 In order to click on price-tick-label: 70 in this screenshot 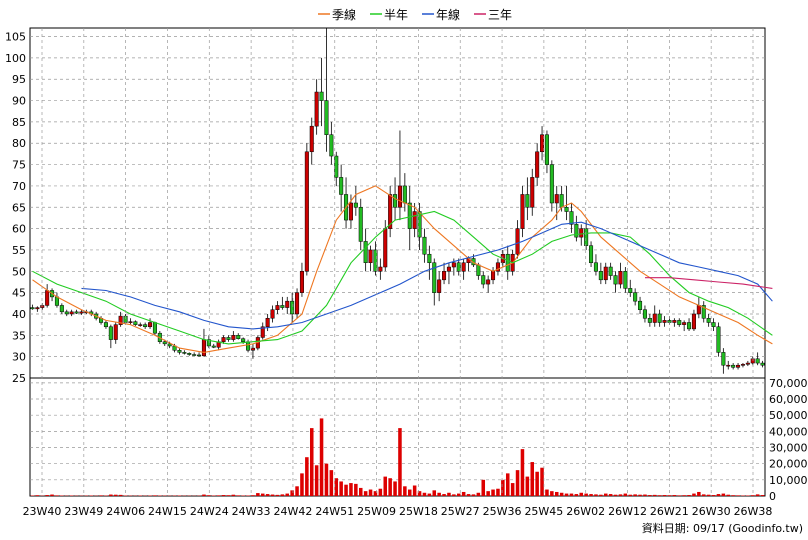, I will do `click(19, 186)`.